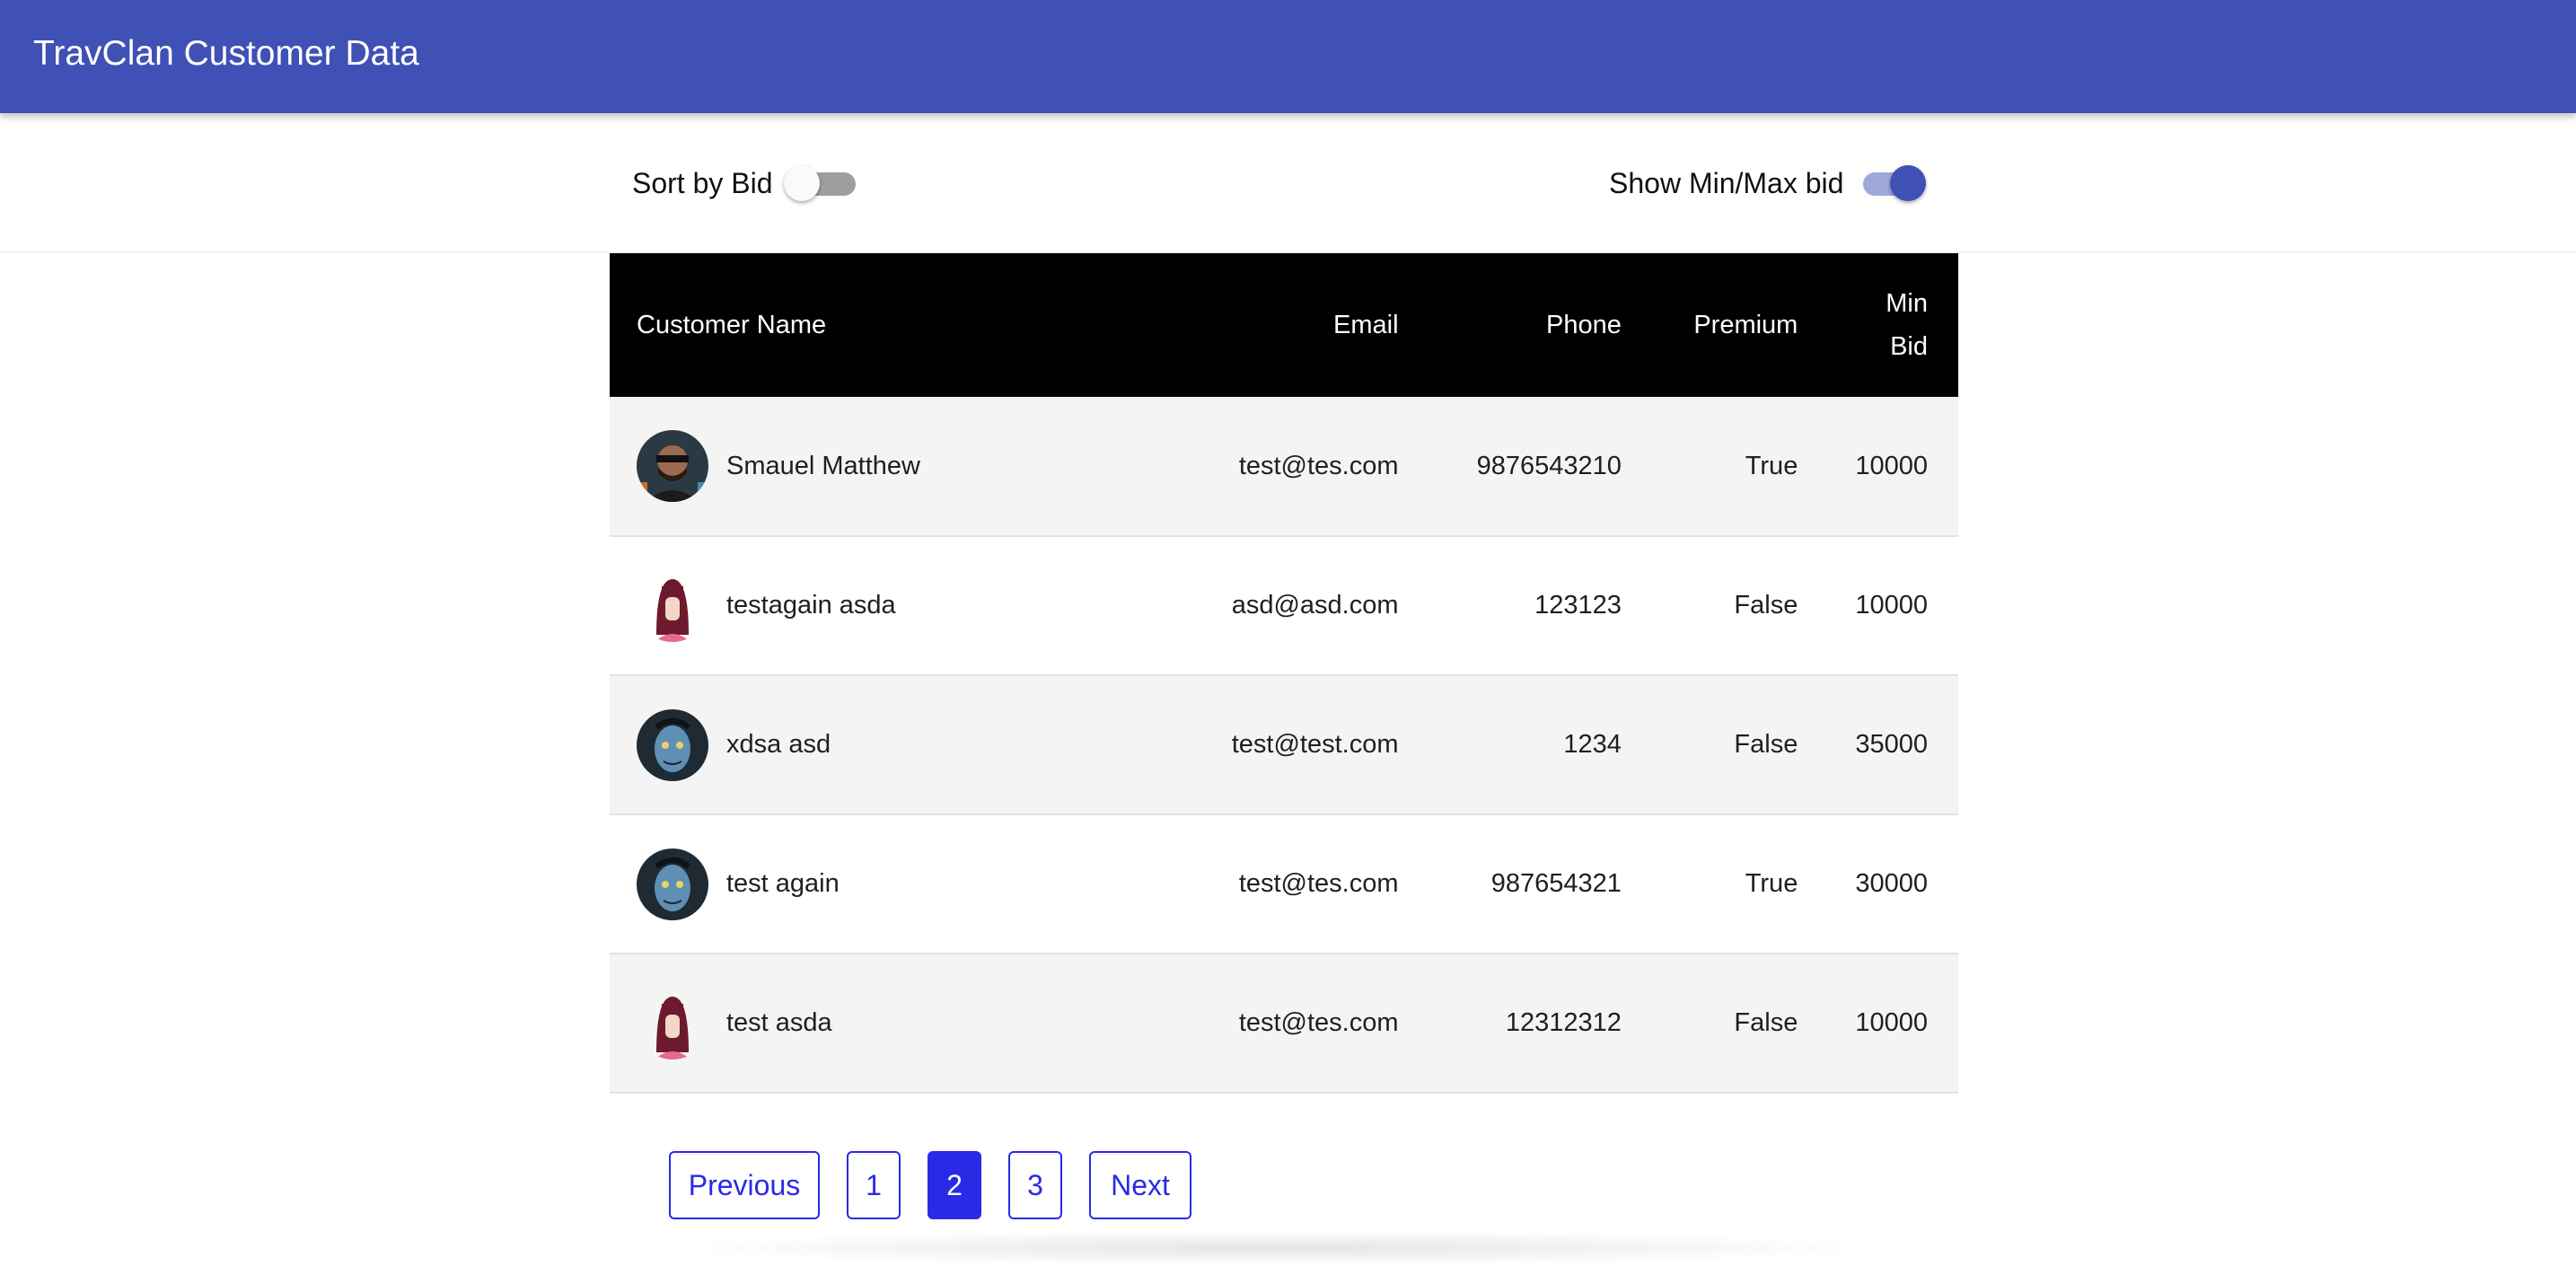 This screenshot has width=2576, height=1266. I want to click on phone-cell: 987654321, so click(1556, 883).